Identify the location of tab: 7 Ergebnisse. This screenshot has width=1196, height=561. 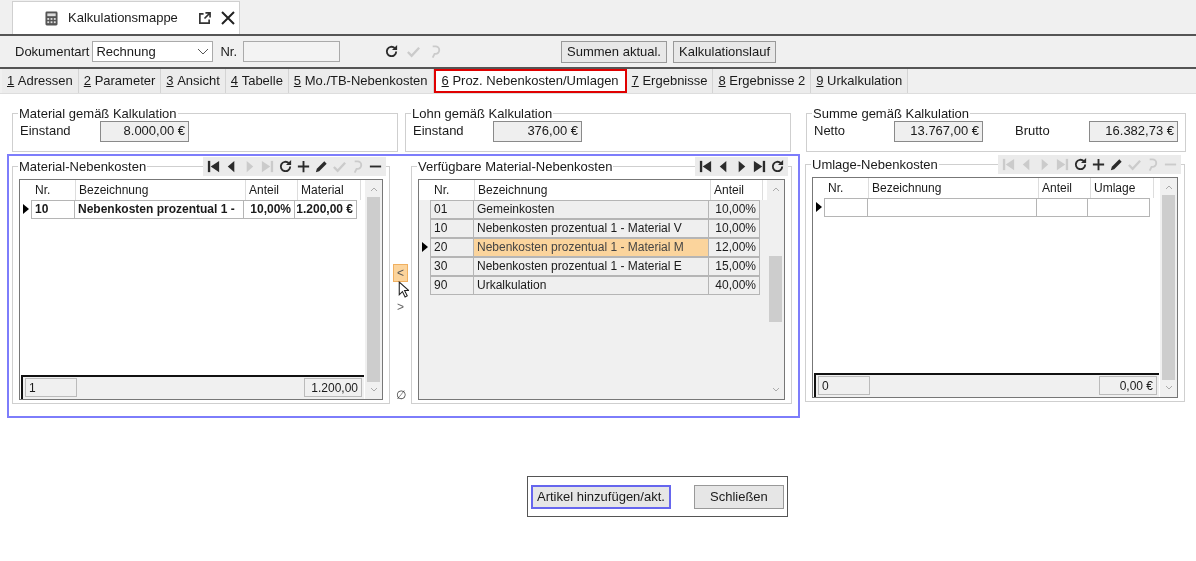
(670, 81).